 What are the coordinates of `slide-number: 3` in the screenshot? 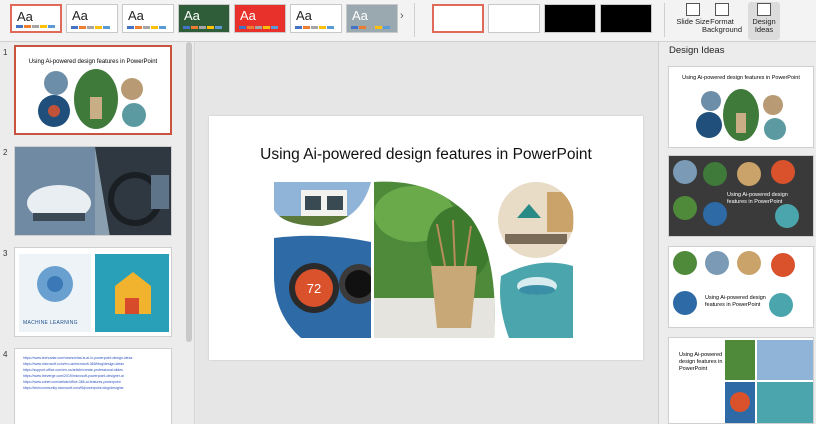 It's located at (5, 253).